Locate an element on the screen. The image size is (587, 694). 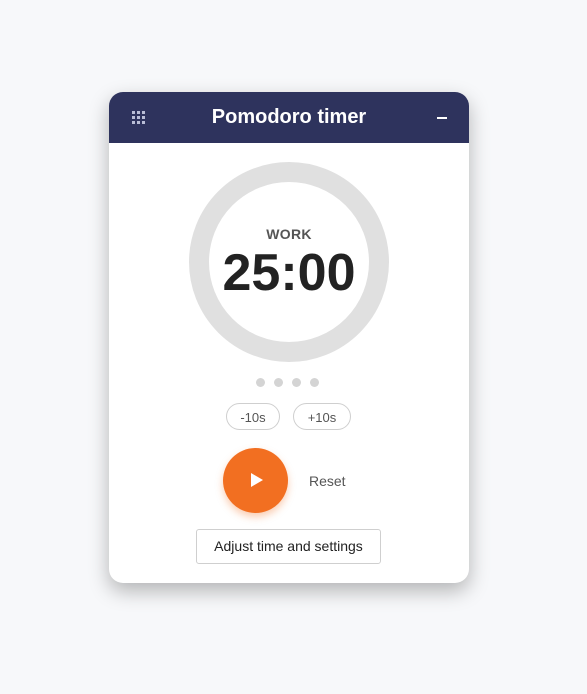
play-button is located at coordinates (255, 480).